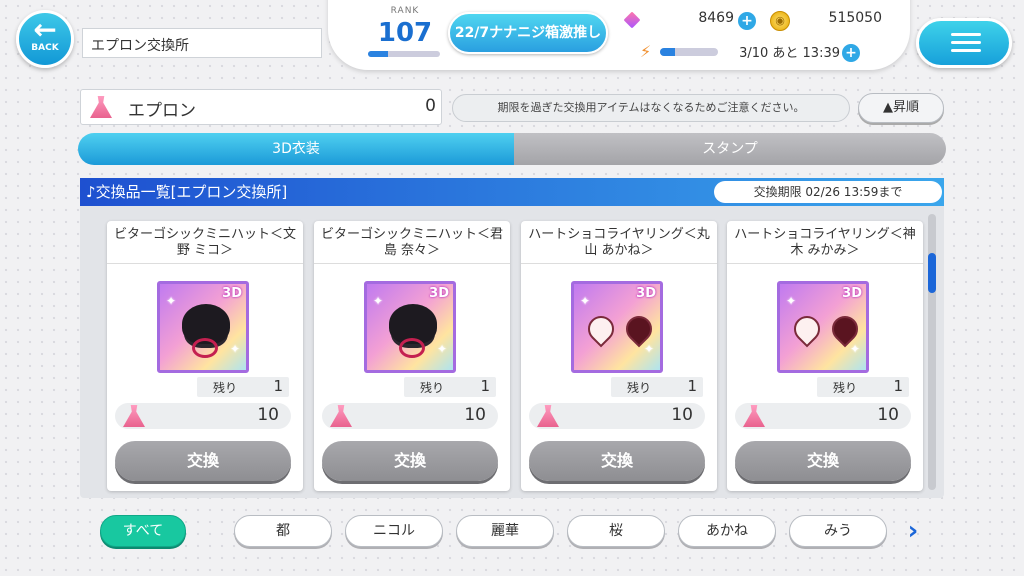 This screenshot has width=1024, height=576. Describe the element at coordinates (404, 54) in the screenshot. I see `rank-progress-bar` at that location.